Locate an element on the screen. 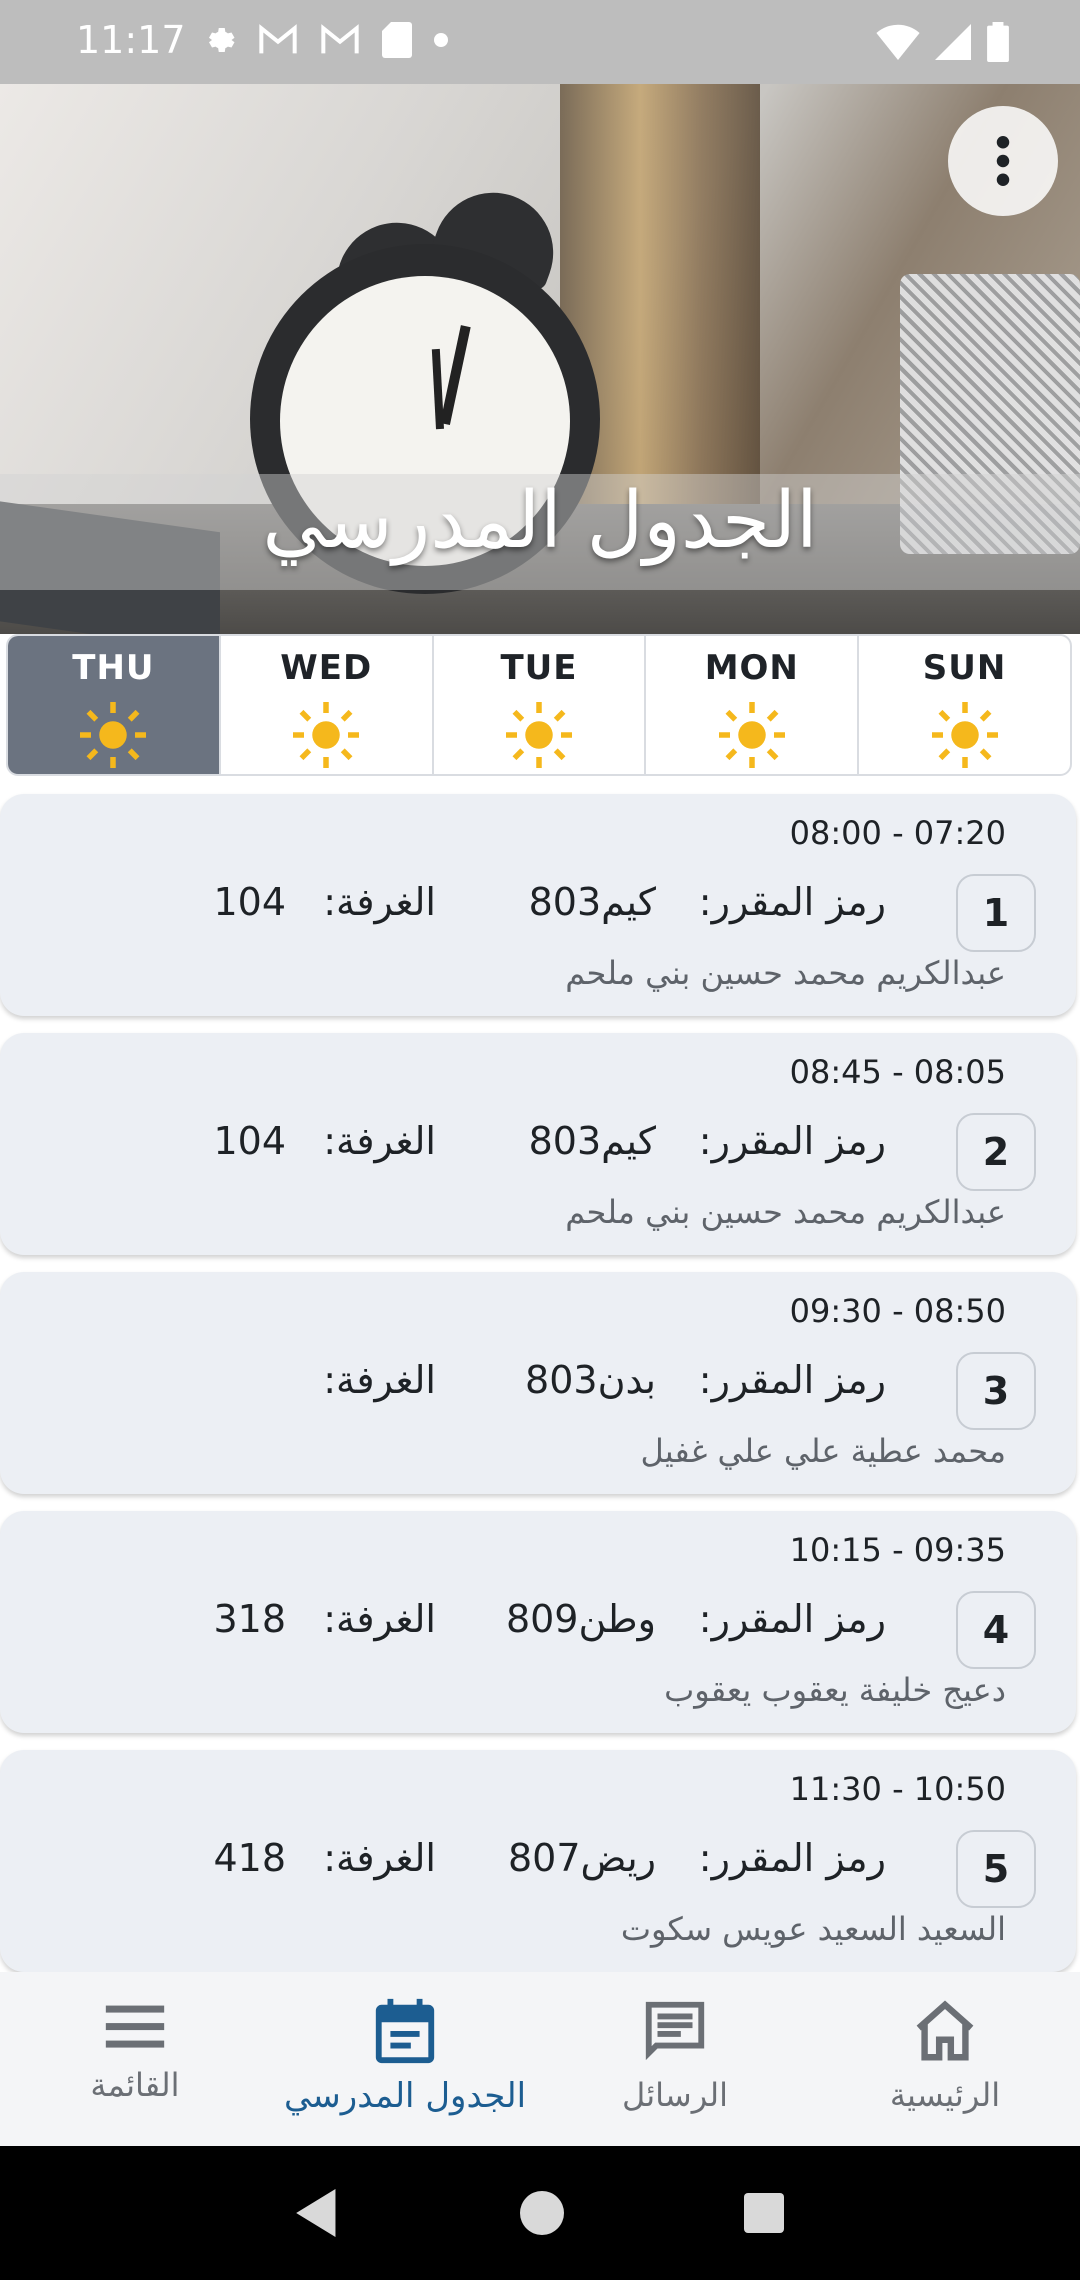  period-time: 09:30 - 08:50 is located at coordinates (897, 1311).